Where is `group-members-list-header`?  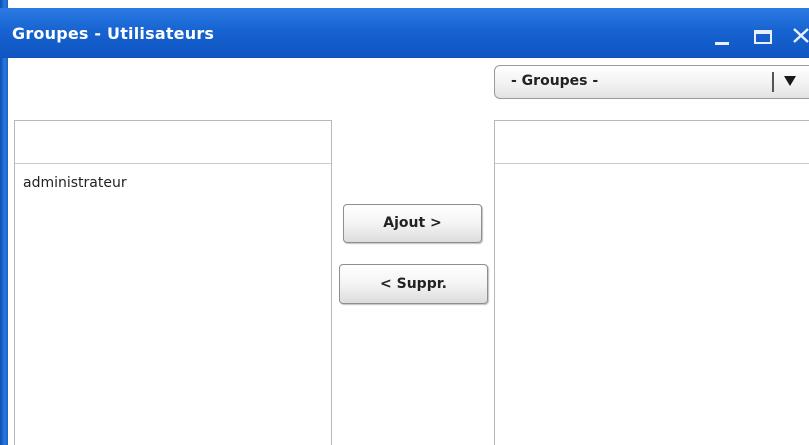
group-members-list-header is located at coordinates (652, 142).